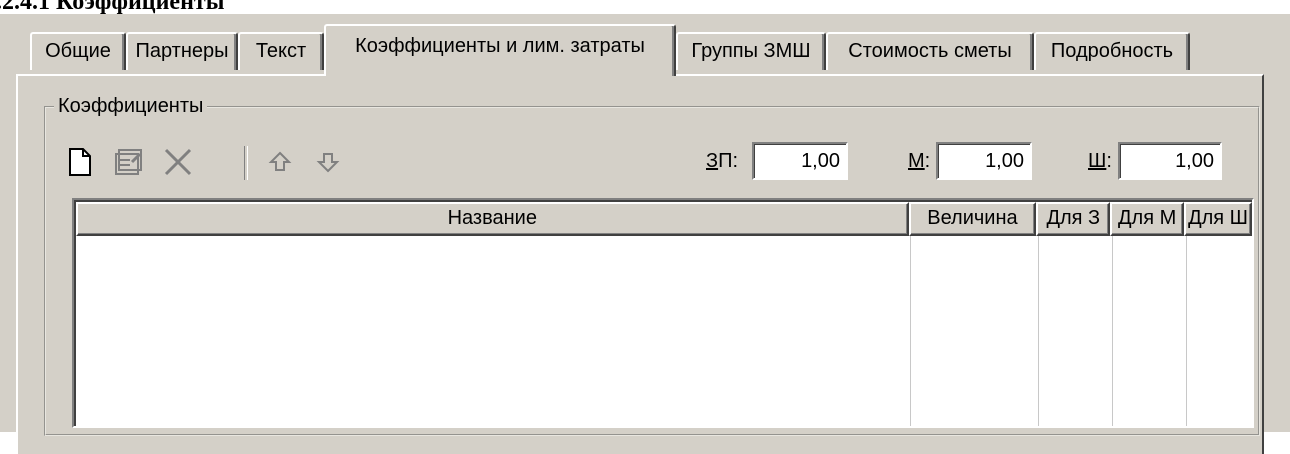  What do you see at coordinates (328, 162) in the screenshot?
I see `move-down-icon` at bounding box center [328, 162].